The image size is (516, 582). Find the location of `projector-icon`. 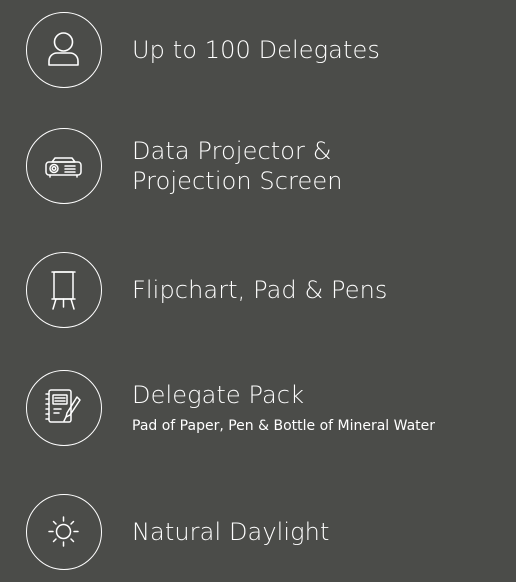

projector-icon is located at coordinates (64, 166).